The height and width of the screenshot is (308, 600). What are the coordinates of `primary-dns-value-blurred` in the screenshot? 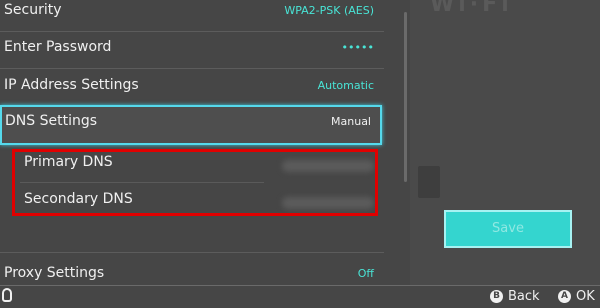 It's located at (328, 166).